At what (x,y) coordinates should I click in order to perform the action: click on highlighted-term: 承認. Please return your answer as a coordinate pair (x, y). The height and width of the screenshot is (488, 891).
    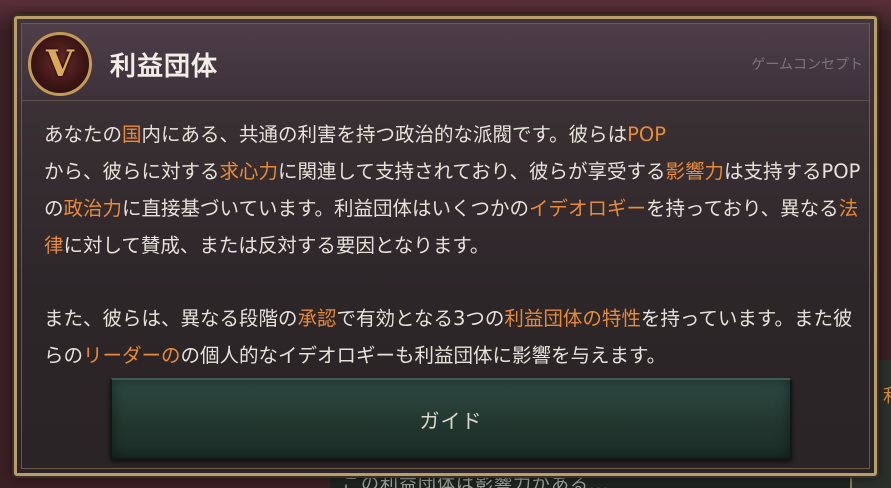
    Looking at the image, I should click on (317, 318).